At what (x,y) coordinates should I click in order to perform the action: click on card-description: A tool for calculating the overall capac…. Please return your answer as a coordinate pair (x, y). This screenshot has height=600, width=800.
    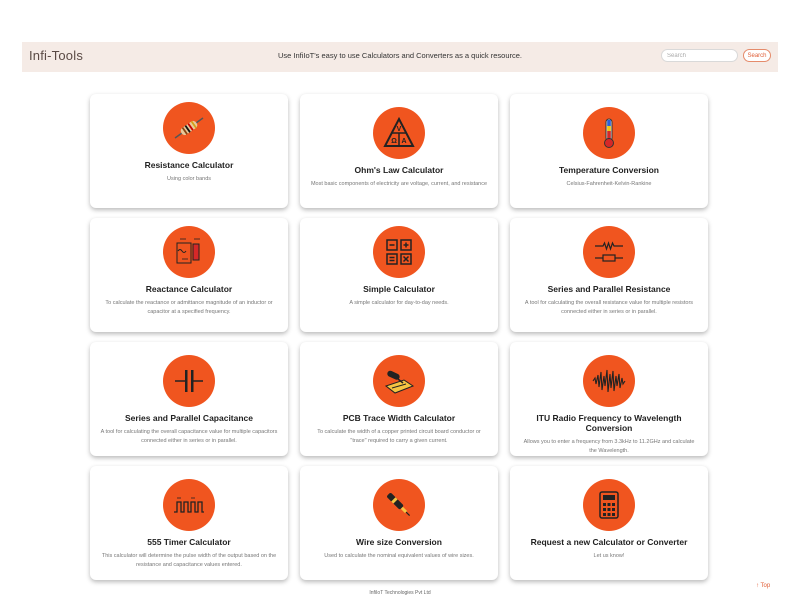
    Looking at the image, I should click on (189, 436).